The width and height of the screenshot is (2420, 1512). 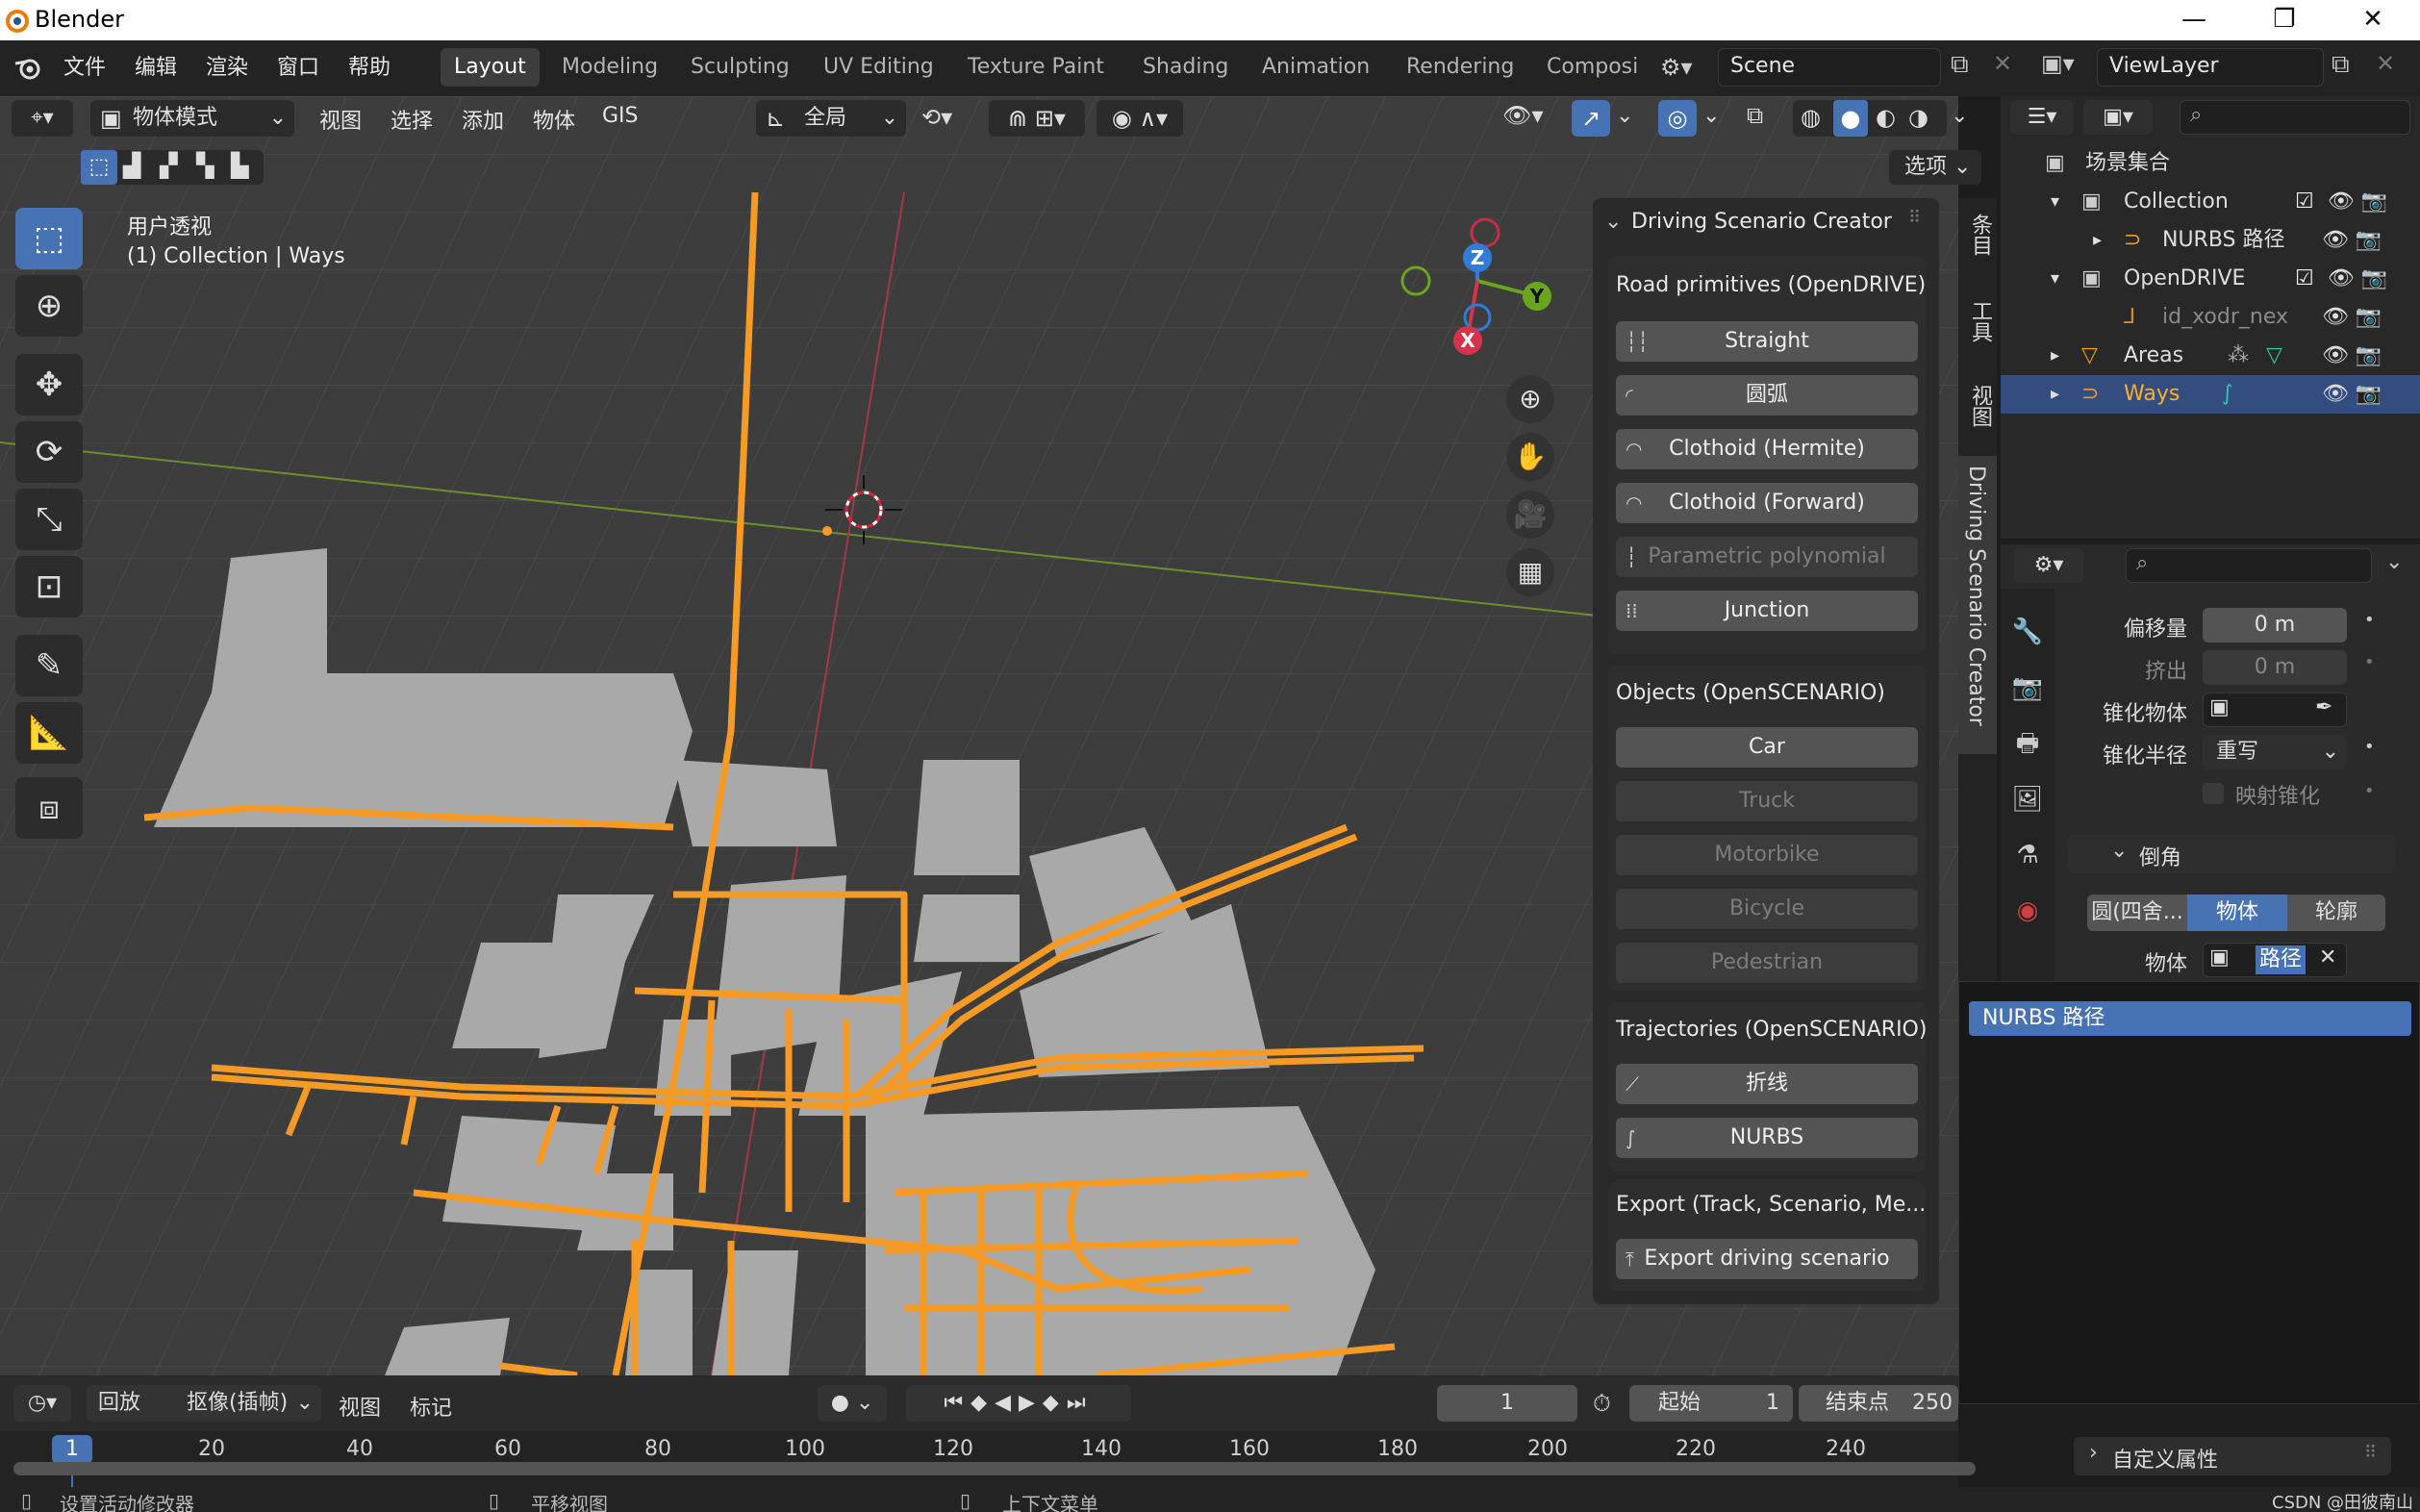 What do you see at coordinates (49, 666) in the screenshot?
I see `annotate-tool: ✎` at bounding box center [49, 666].